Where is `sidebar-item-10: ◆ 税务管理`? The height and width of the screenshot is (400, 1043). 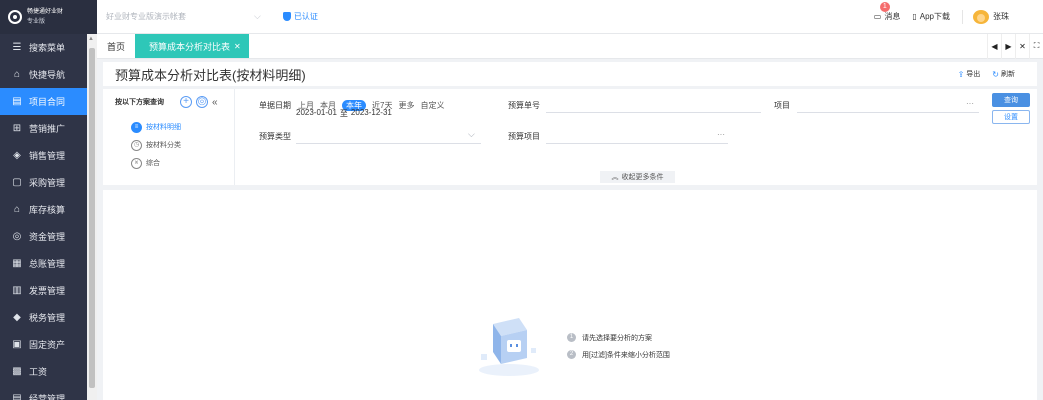 sidebar-item-10: ◆ 税务管理 is located at coordinates (48, 317).